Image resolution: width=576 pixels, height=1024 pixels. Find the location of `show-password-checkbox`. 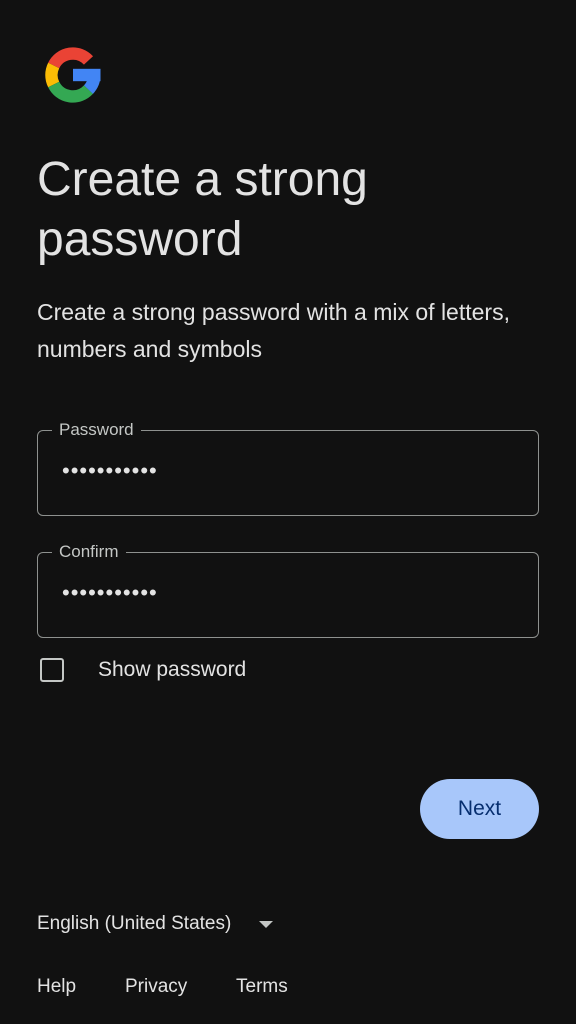

show-password-checkbox is located at coordinates (52, 670).